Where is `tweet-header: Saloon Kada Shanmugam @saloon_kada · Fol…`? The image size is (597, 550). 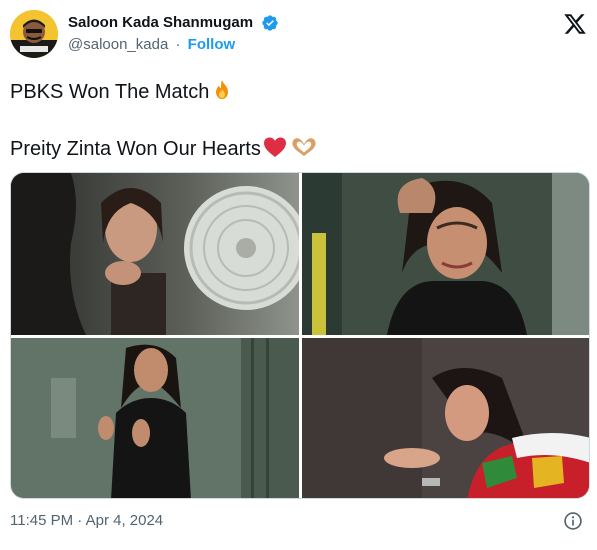
tweet-header: Saloon Kada Shanmugam @saloon_kada · Fol… is located at coordinates (298, 36).